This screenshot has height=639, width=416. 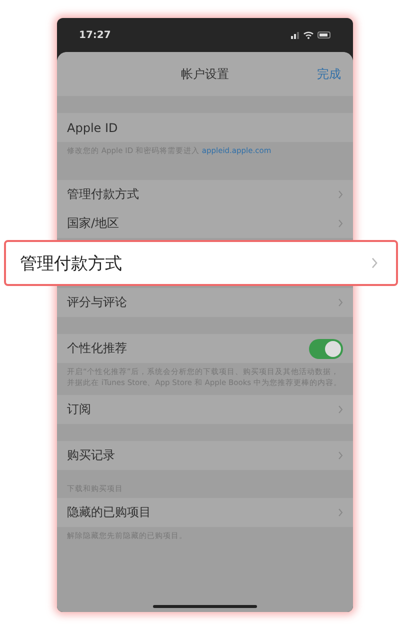 What do you see at coordinates (205, 74) in the screenshot?
I see `nav-title: 帐户设置` at bounding box center [205, 74].